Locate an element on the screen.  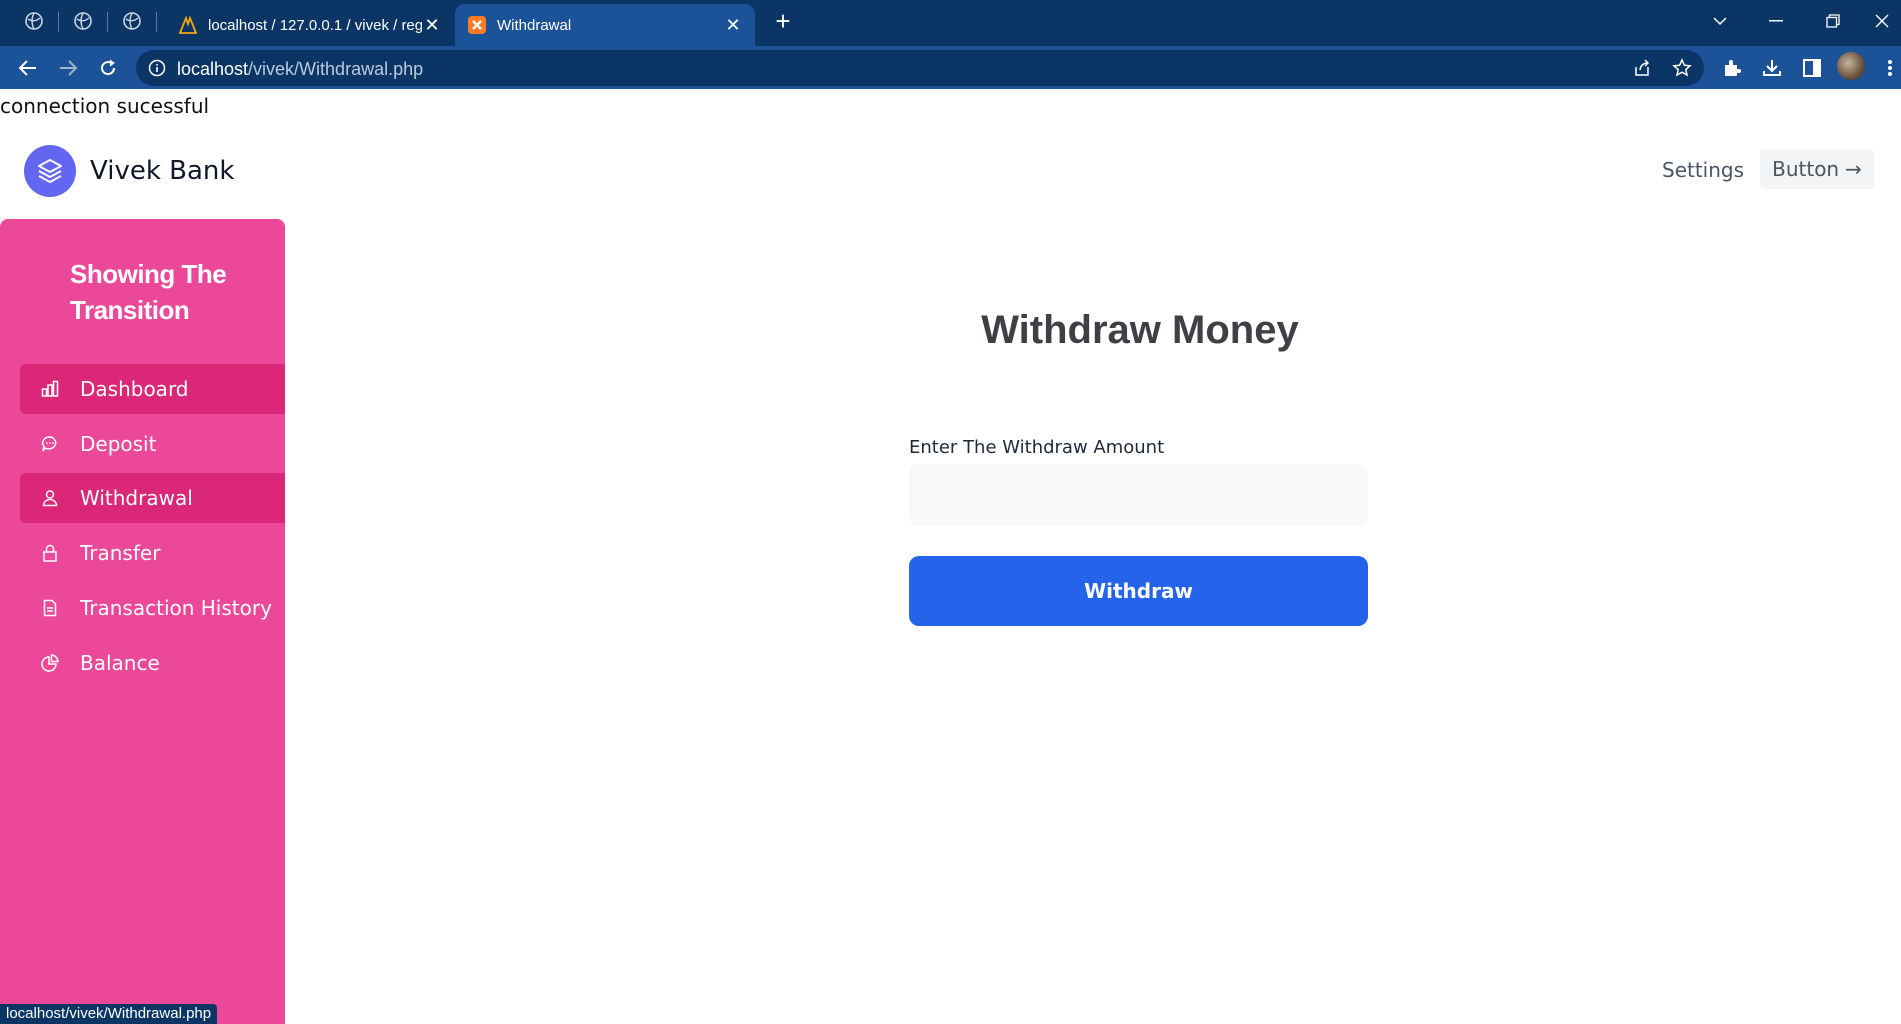
phpmyadmin-icon is located at coordinates (188, 25).